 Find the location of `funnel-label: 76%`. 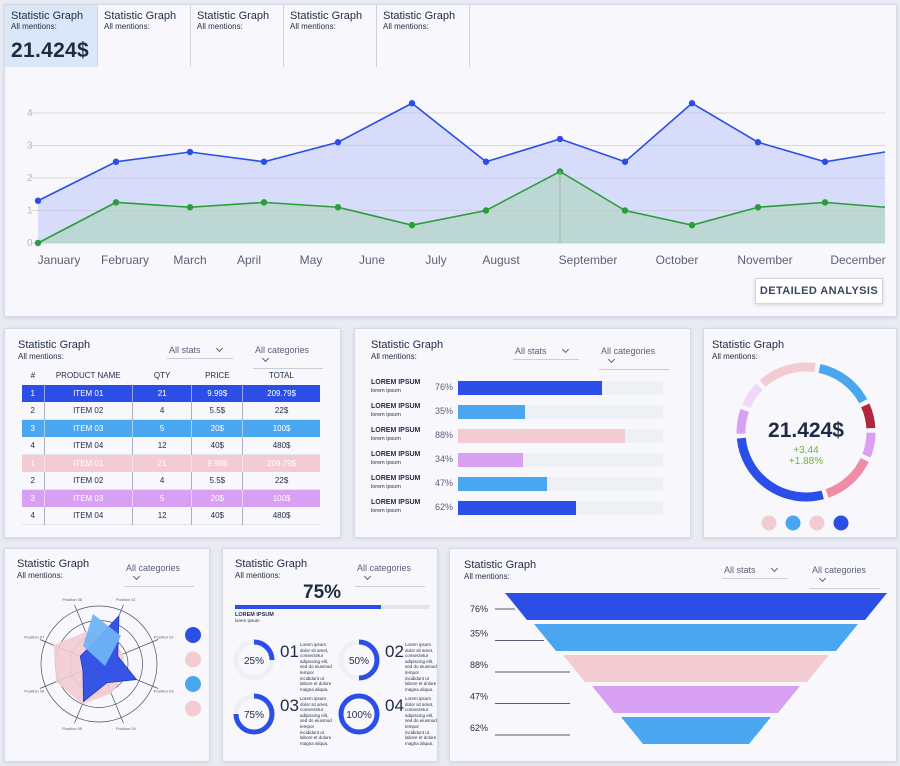

funnel-label: 76% is located at coordinates (479, 609).